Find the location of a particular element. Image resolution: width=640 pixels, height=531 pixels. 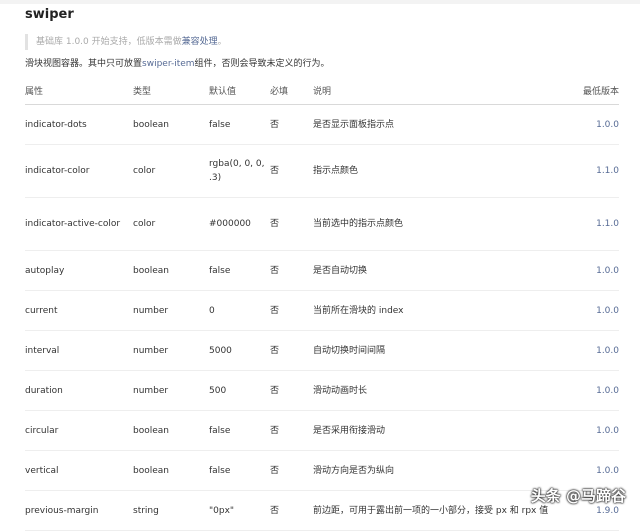

attribute-cell-text: previous-margin is located at coordinates (62, 510).